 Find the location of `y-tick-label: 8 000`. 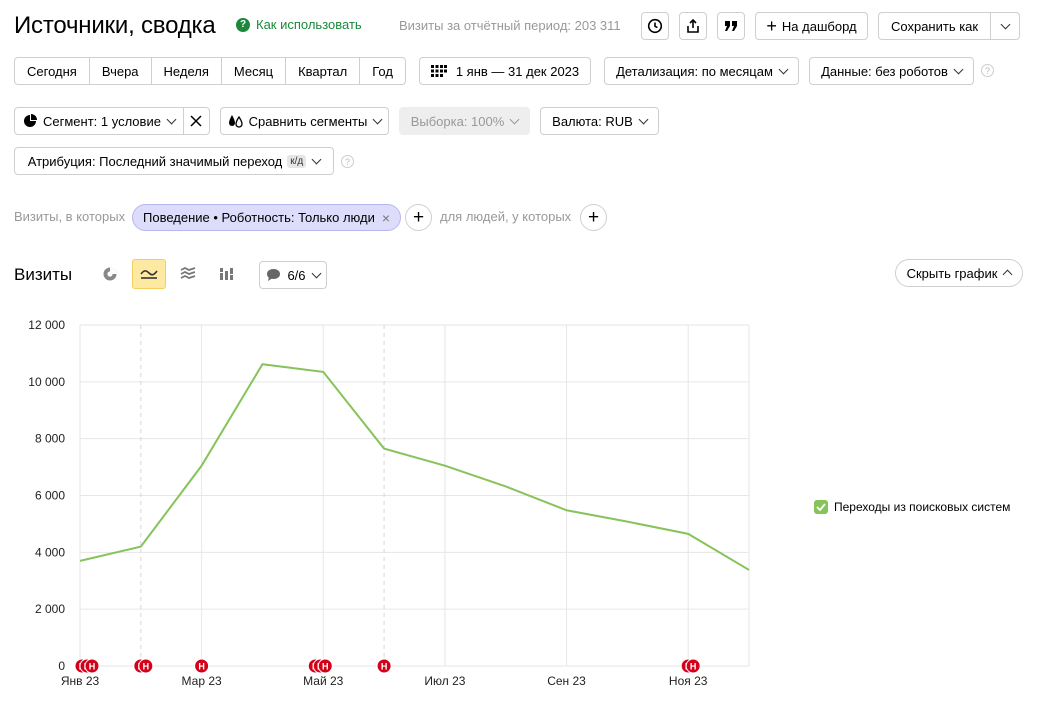

y-tick-label: 8 000 is located at coordinates (50, 439).